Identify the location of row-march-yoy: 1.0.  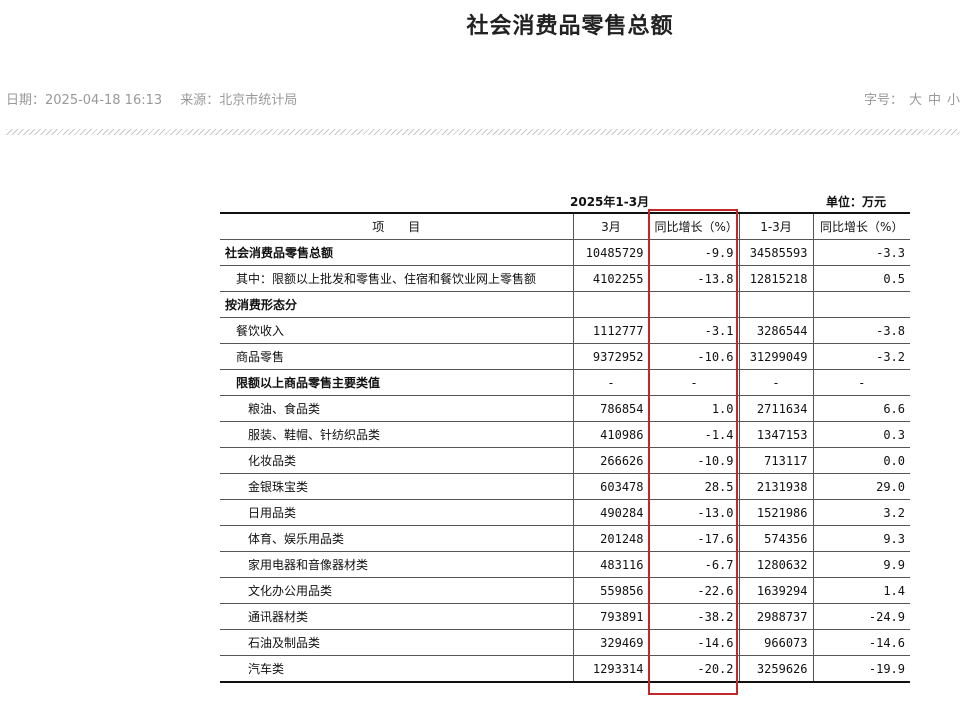
(694, 408).